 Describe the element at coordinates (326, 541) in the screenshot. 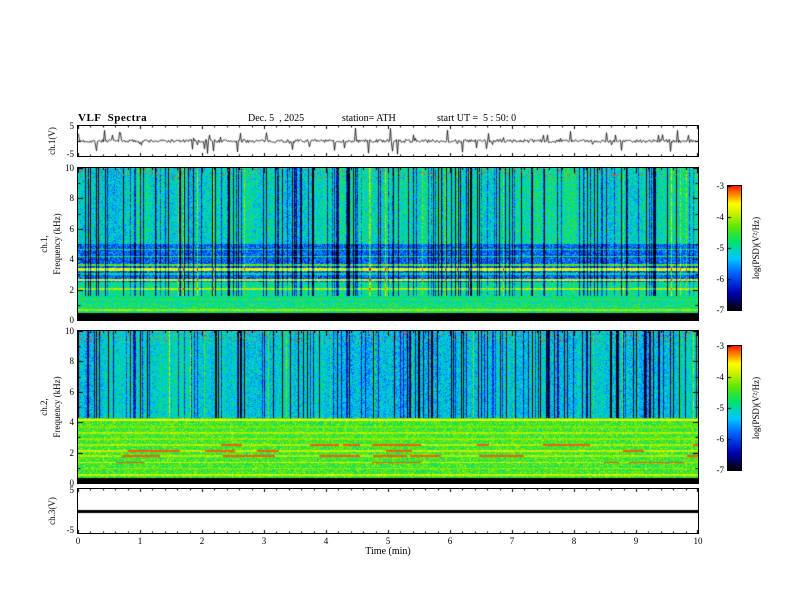

I see `x-tick-label: 4` at that location.